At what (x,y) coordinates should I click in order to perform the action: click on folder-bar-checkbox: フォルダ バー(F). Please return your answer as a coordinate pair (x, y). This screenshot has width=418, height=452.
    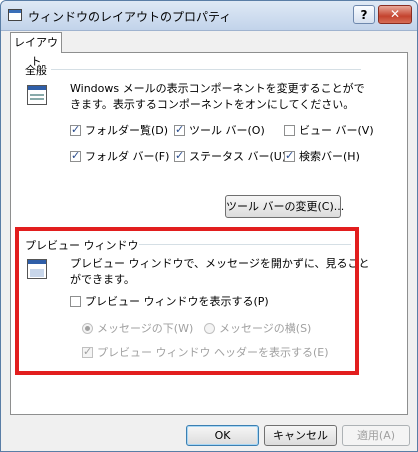
    Looking at the image, I should click on (119, 156).